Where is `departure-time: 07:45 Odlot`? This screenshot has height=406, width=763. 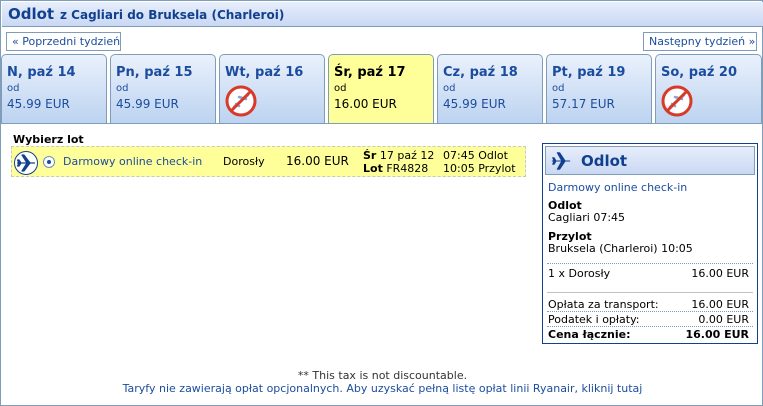
departure-time: 07:45 Odlot is located at coordinates (475, 155).